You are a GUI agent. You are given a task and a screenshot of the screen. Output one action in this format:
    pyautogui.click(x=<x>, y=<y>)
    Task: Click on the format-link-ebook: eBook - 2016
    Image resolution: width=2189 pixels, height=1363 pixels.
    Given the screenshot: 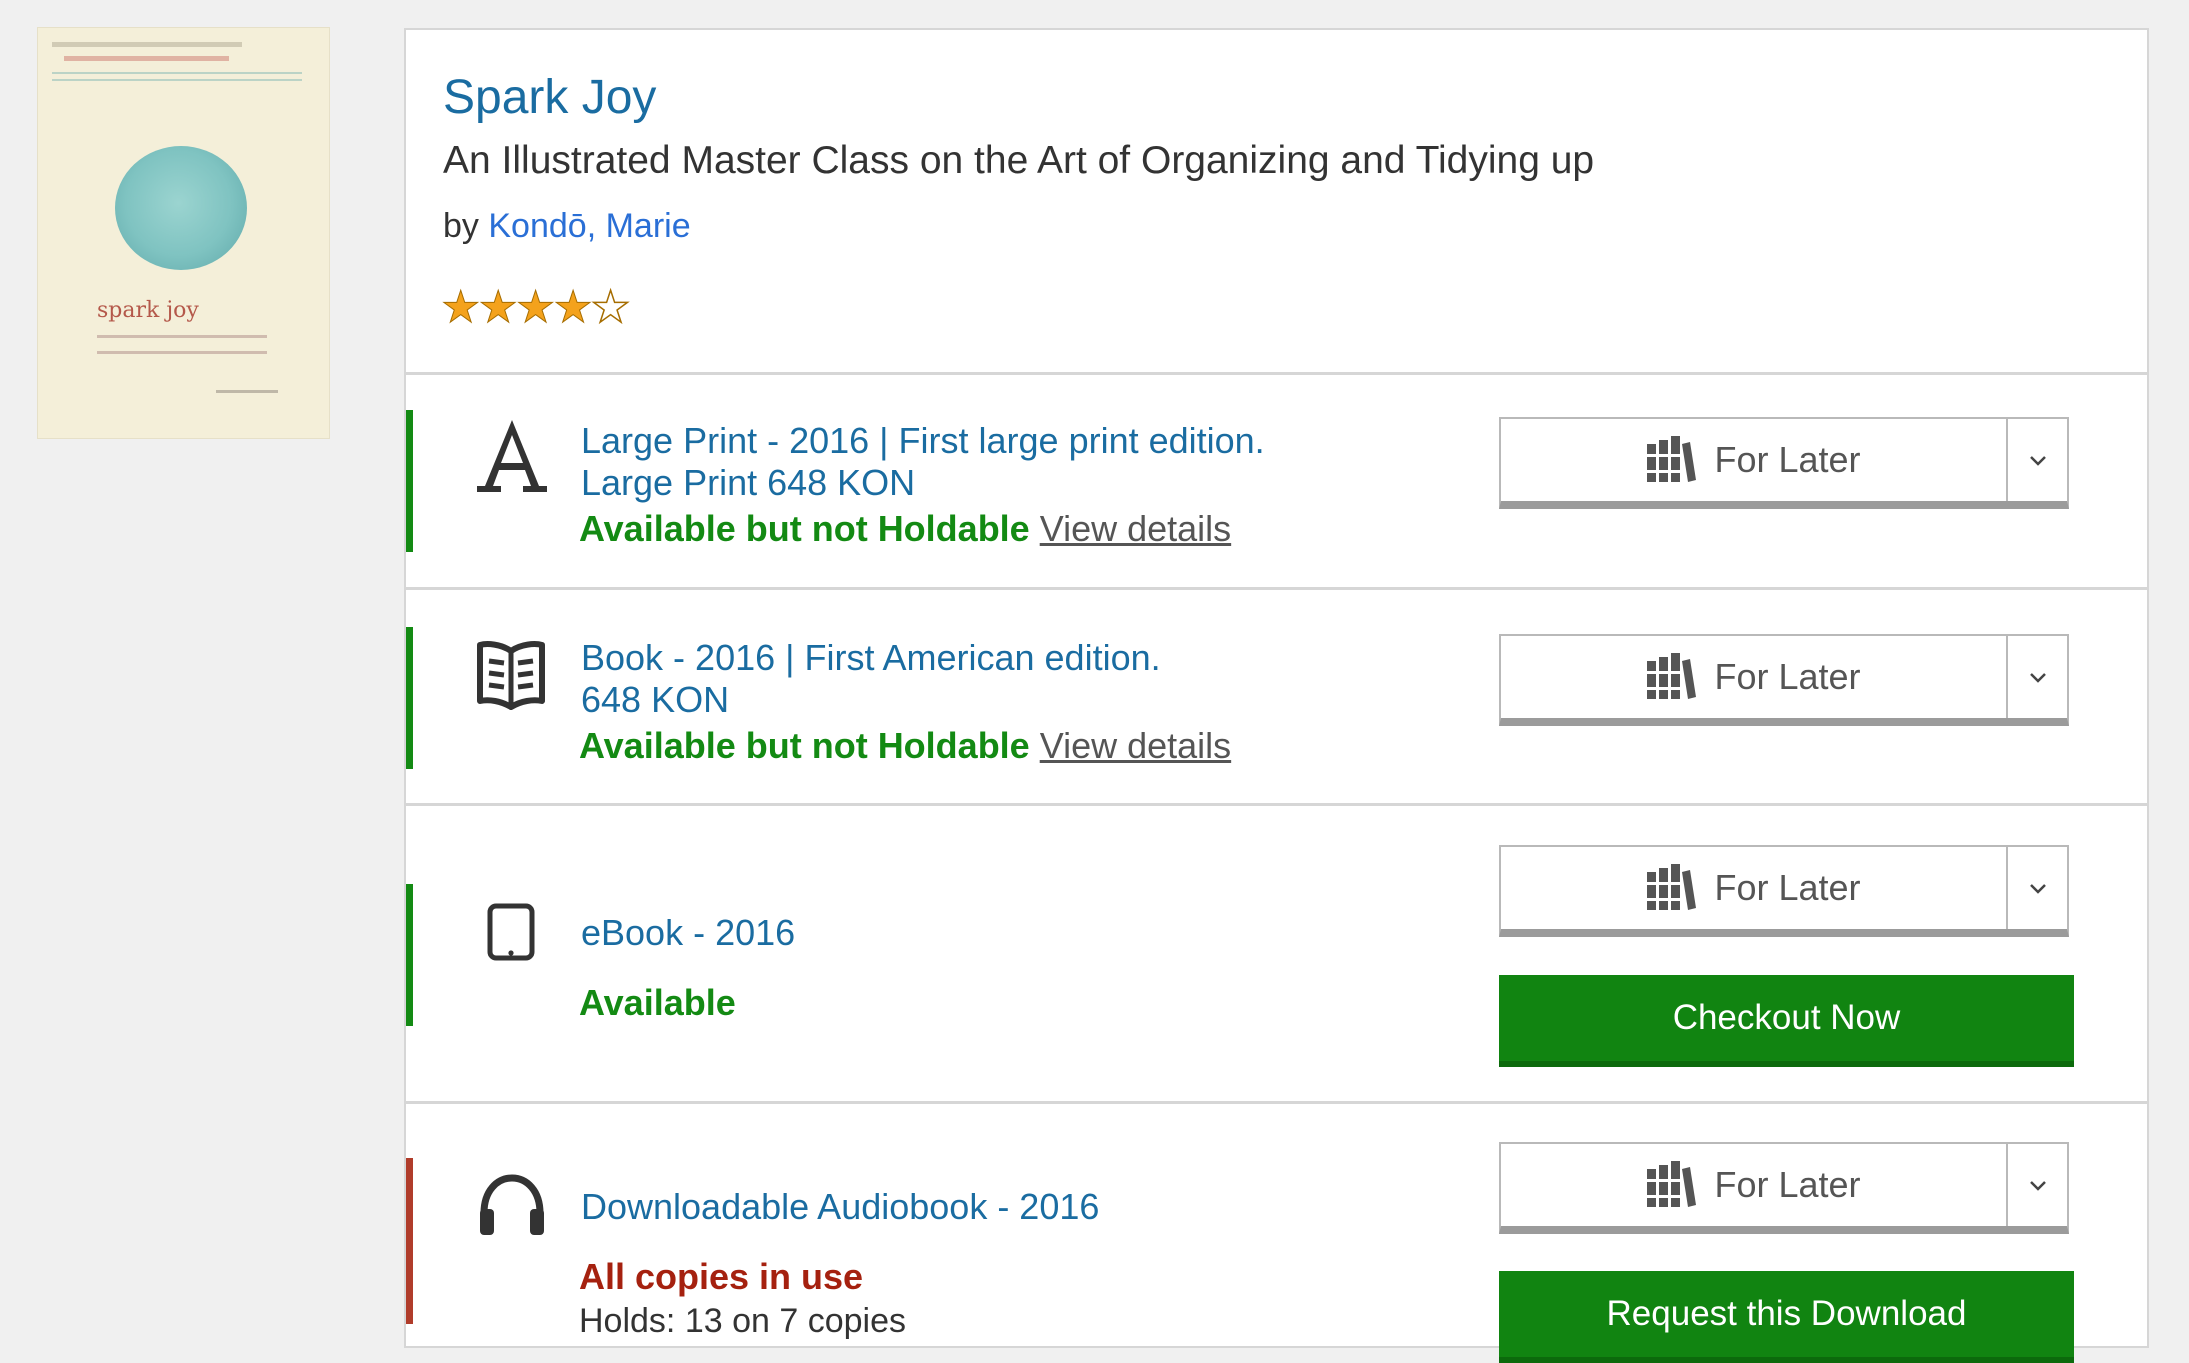 What is the action you would take?
    pyautogui.click(x=688, y=933)
    